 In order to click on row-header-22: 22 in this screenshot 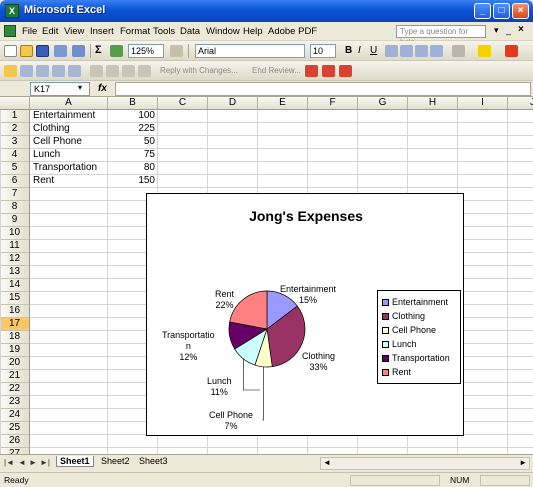, I will do `click(15, 389)`.